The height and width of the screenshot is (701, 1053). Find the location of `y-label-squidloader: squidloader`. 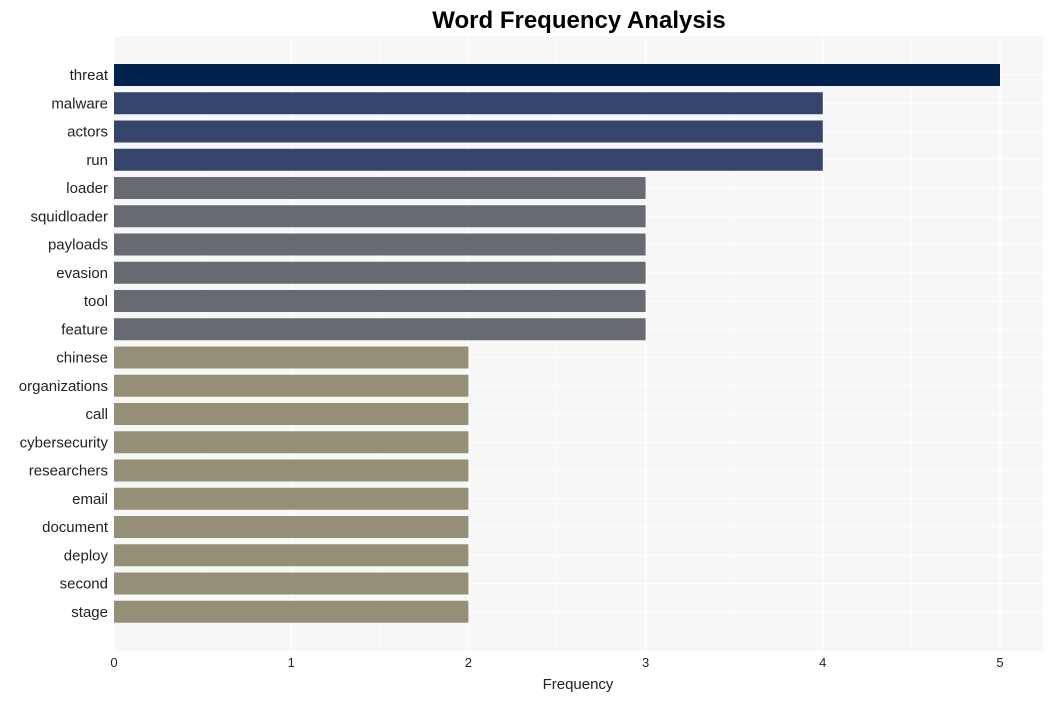

y-label-squidloader: squidloader is located at coordinates (69, 216).